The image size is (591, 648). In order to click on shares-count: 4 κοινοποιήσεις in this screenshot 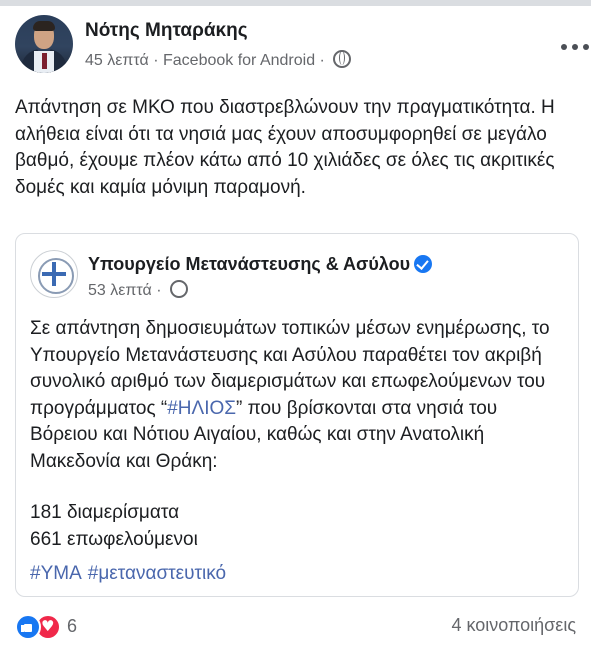, I will do `click(513, 625)`.